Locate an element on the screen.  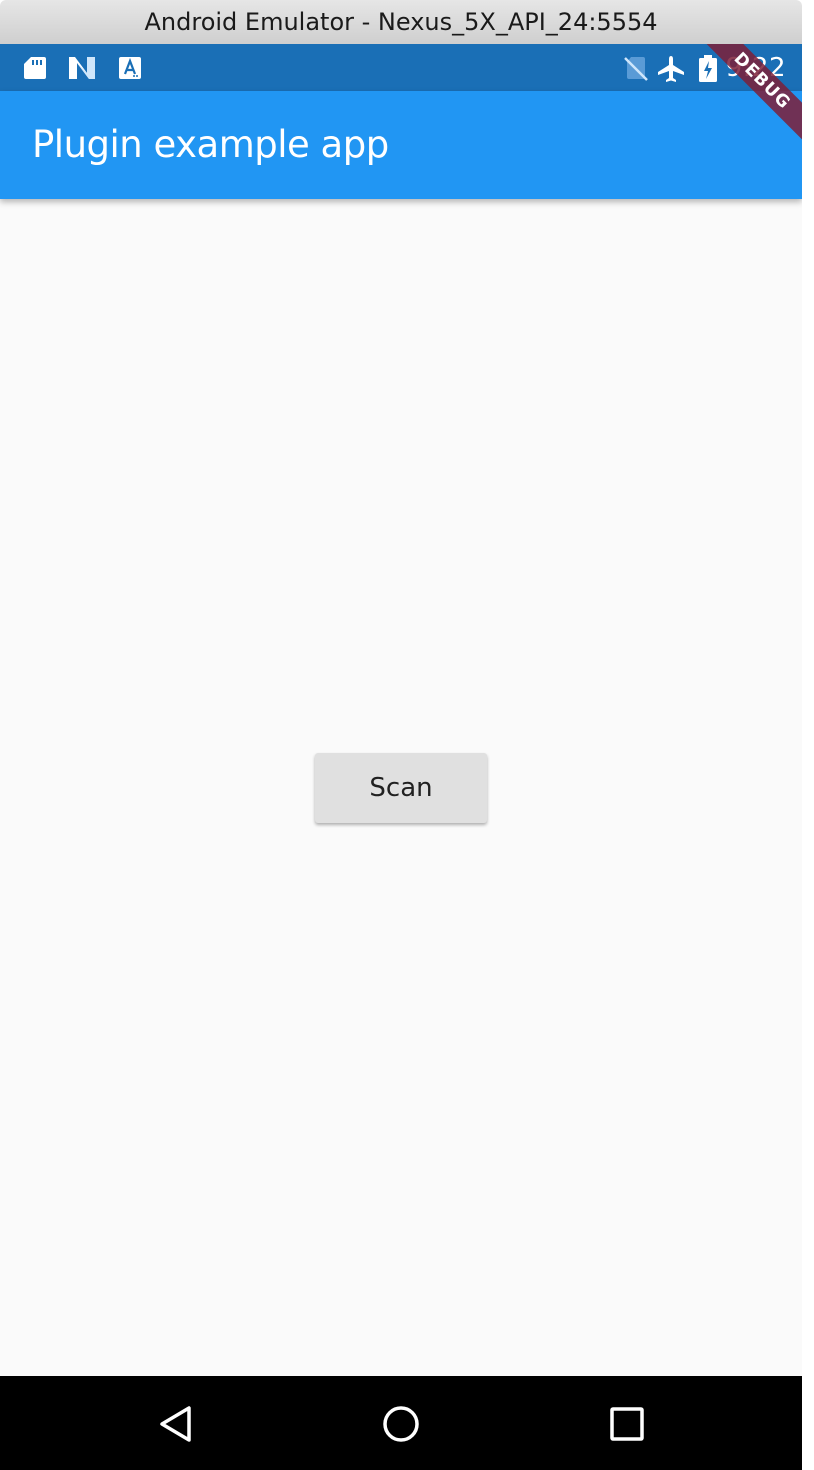
android-n-icon is located at coordinates (82, 68).